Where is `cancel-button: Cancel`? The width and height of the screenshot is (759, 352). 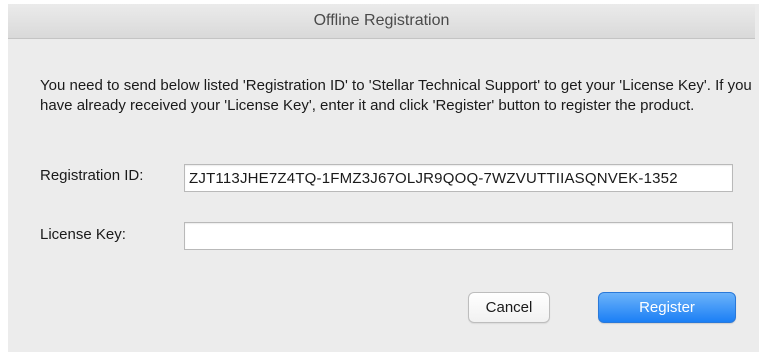 cancel-button: Cancel is located at coordinates (509, 307).